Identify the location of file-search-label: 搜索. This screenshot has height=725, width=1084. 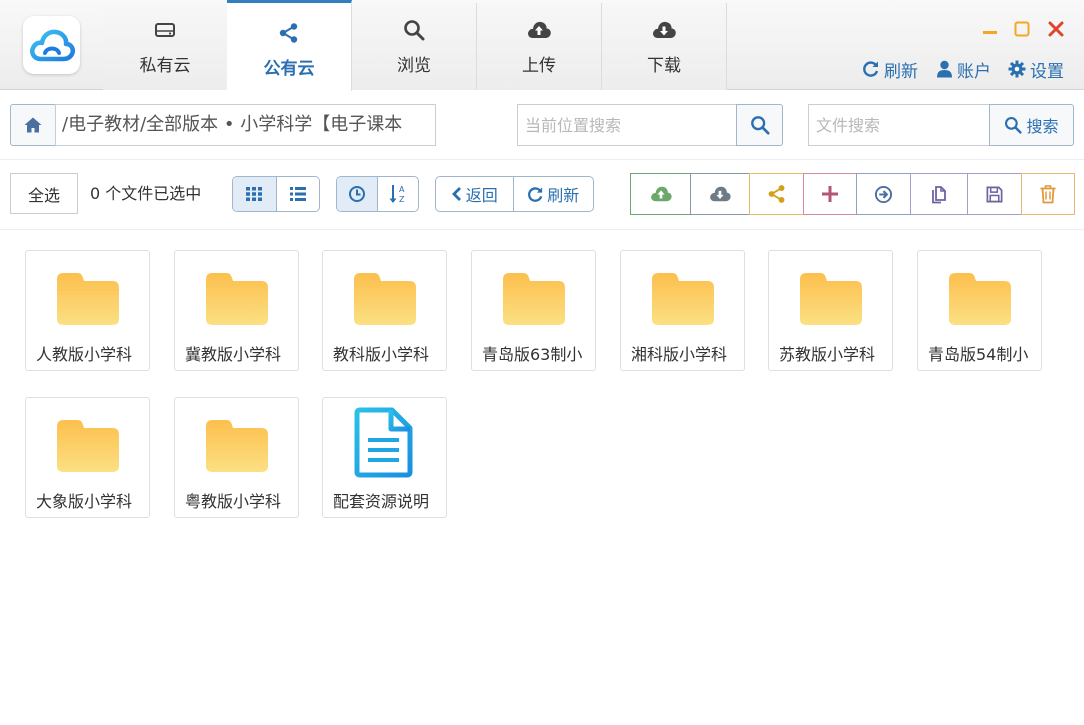
(1042, 126).